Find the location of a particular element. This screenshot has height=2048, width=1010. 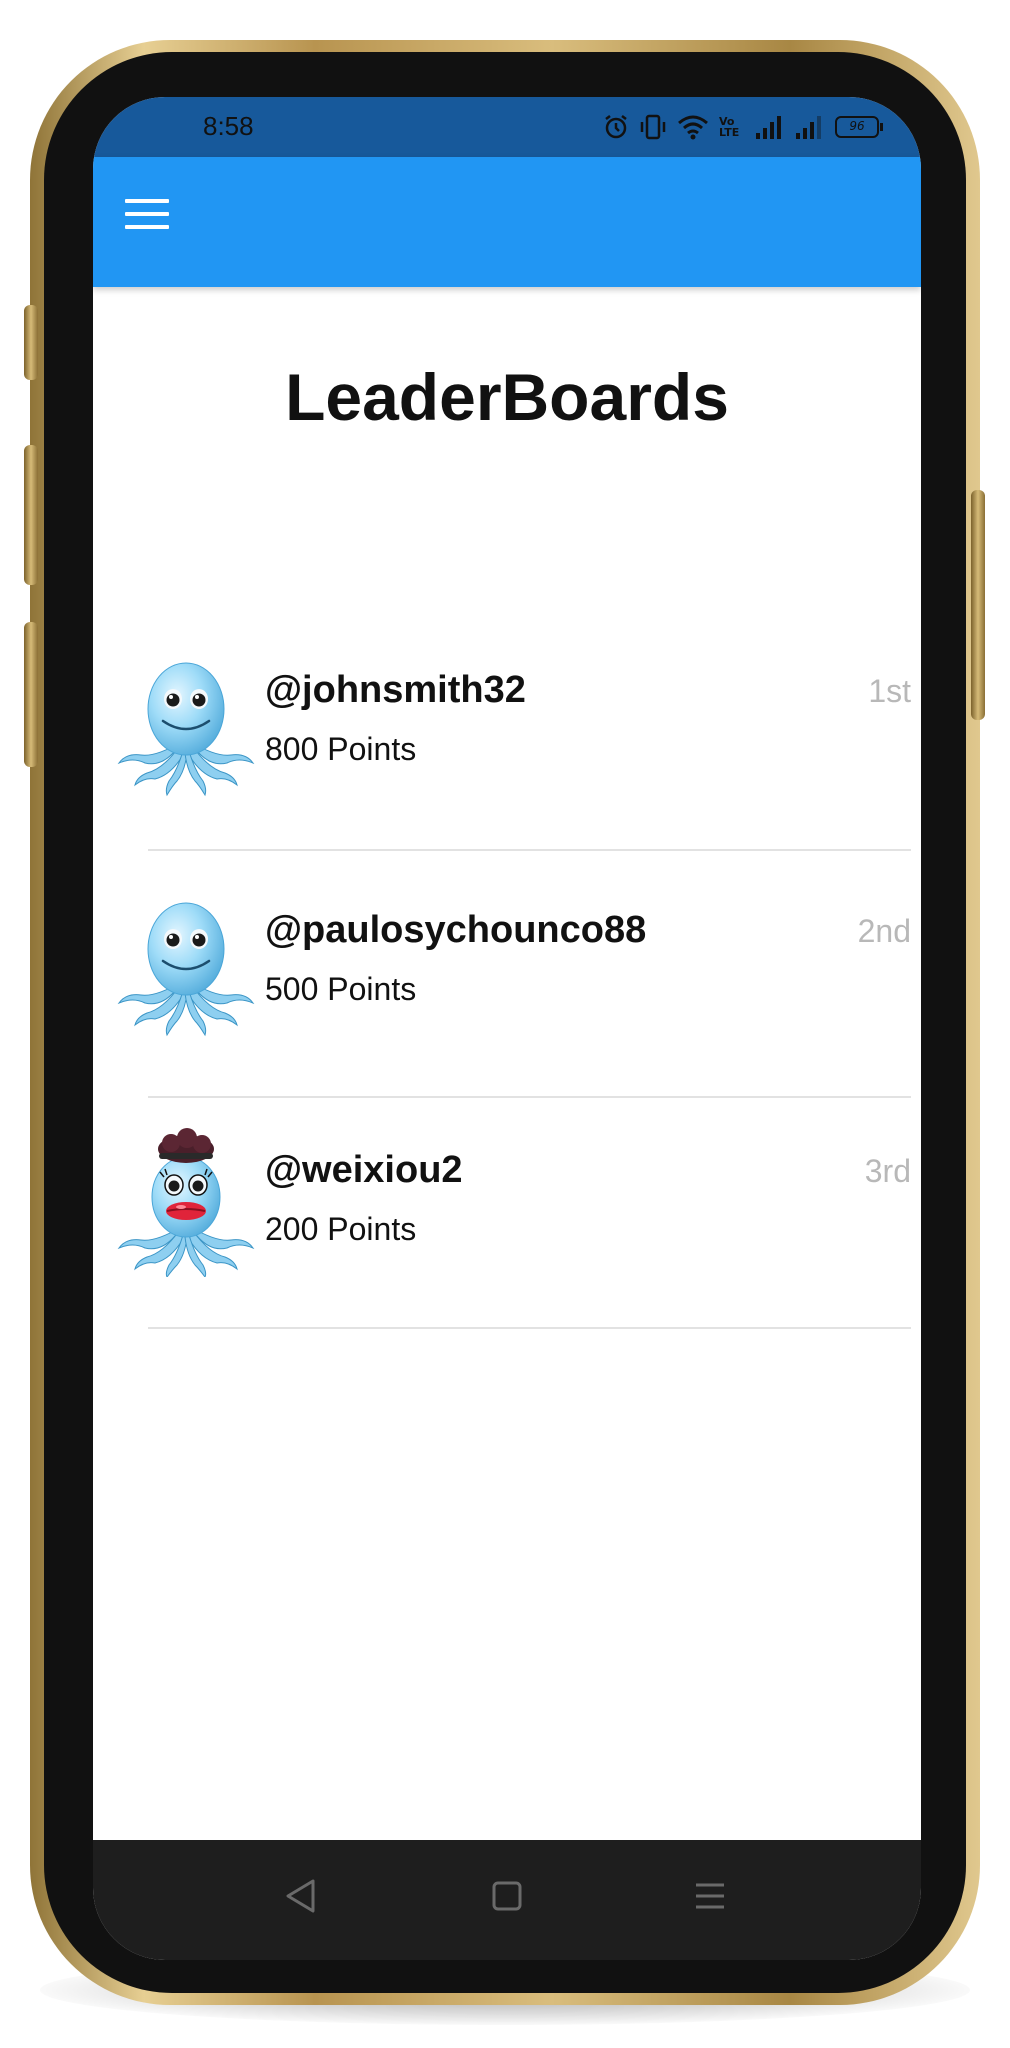

leaderboard-username: @johnsmith32 is located at coordinates (395, 690).